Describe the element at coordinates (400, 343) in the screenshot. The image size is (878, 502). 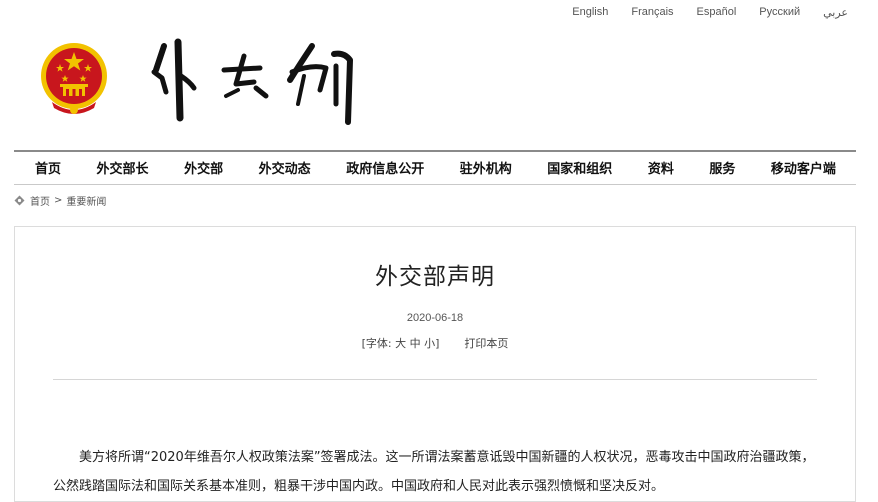
I see `font-size-large-button: 大` at that location.